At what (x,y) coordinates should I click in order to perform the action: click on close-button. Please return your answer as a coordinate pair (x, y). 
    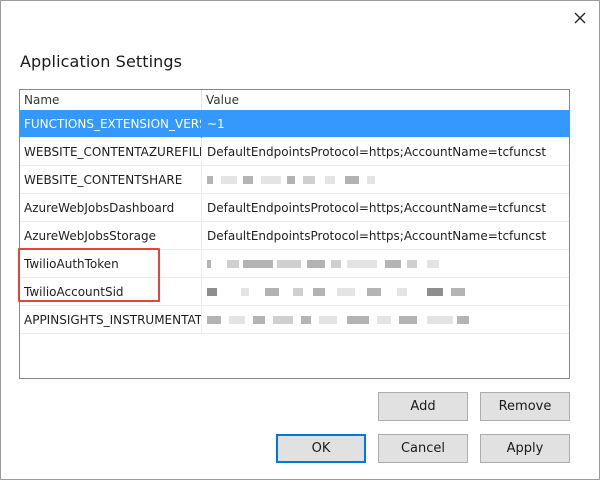
    Looking at the image, I should click on (580, 18).